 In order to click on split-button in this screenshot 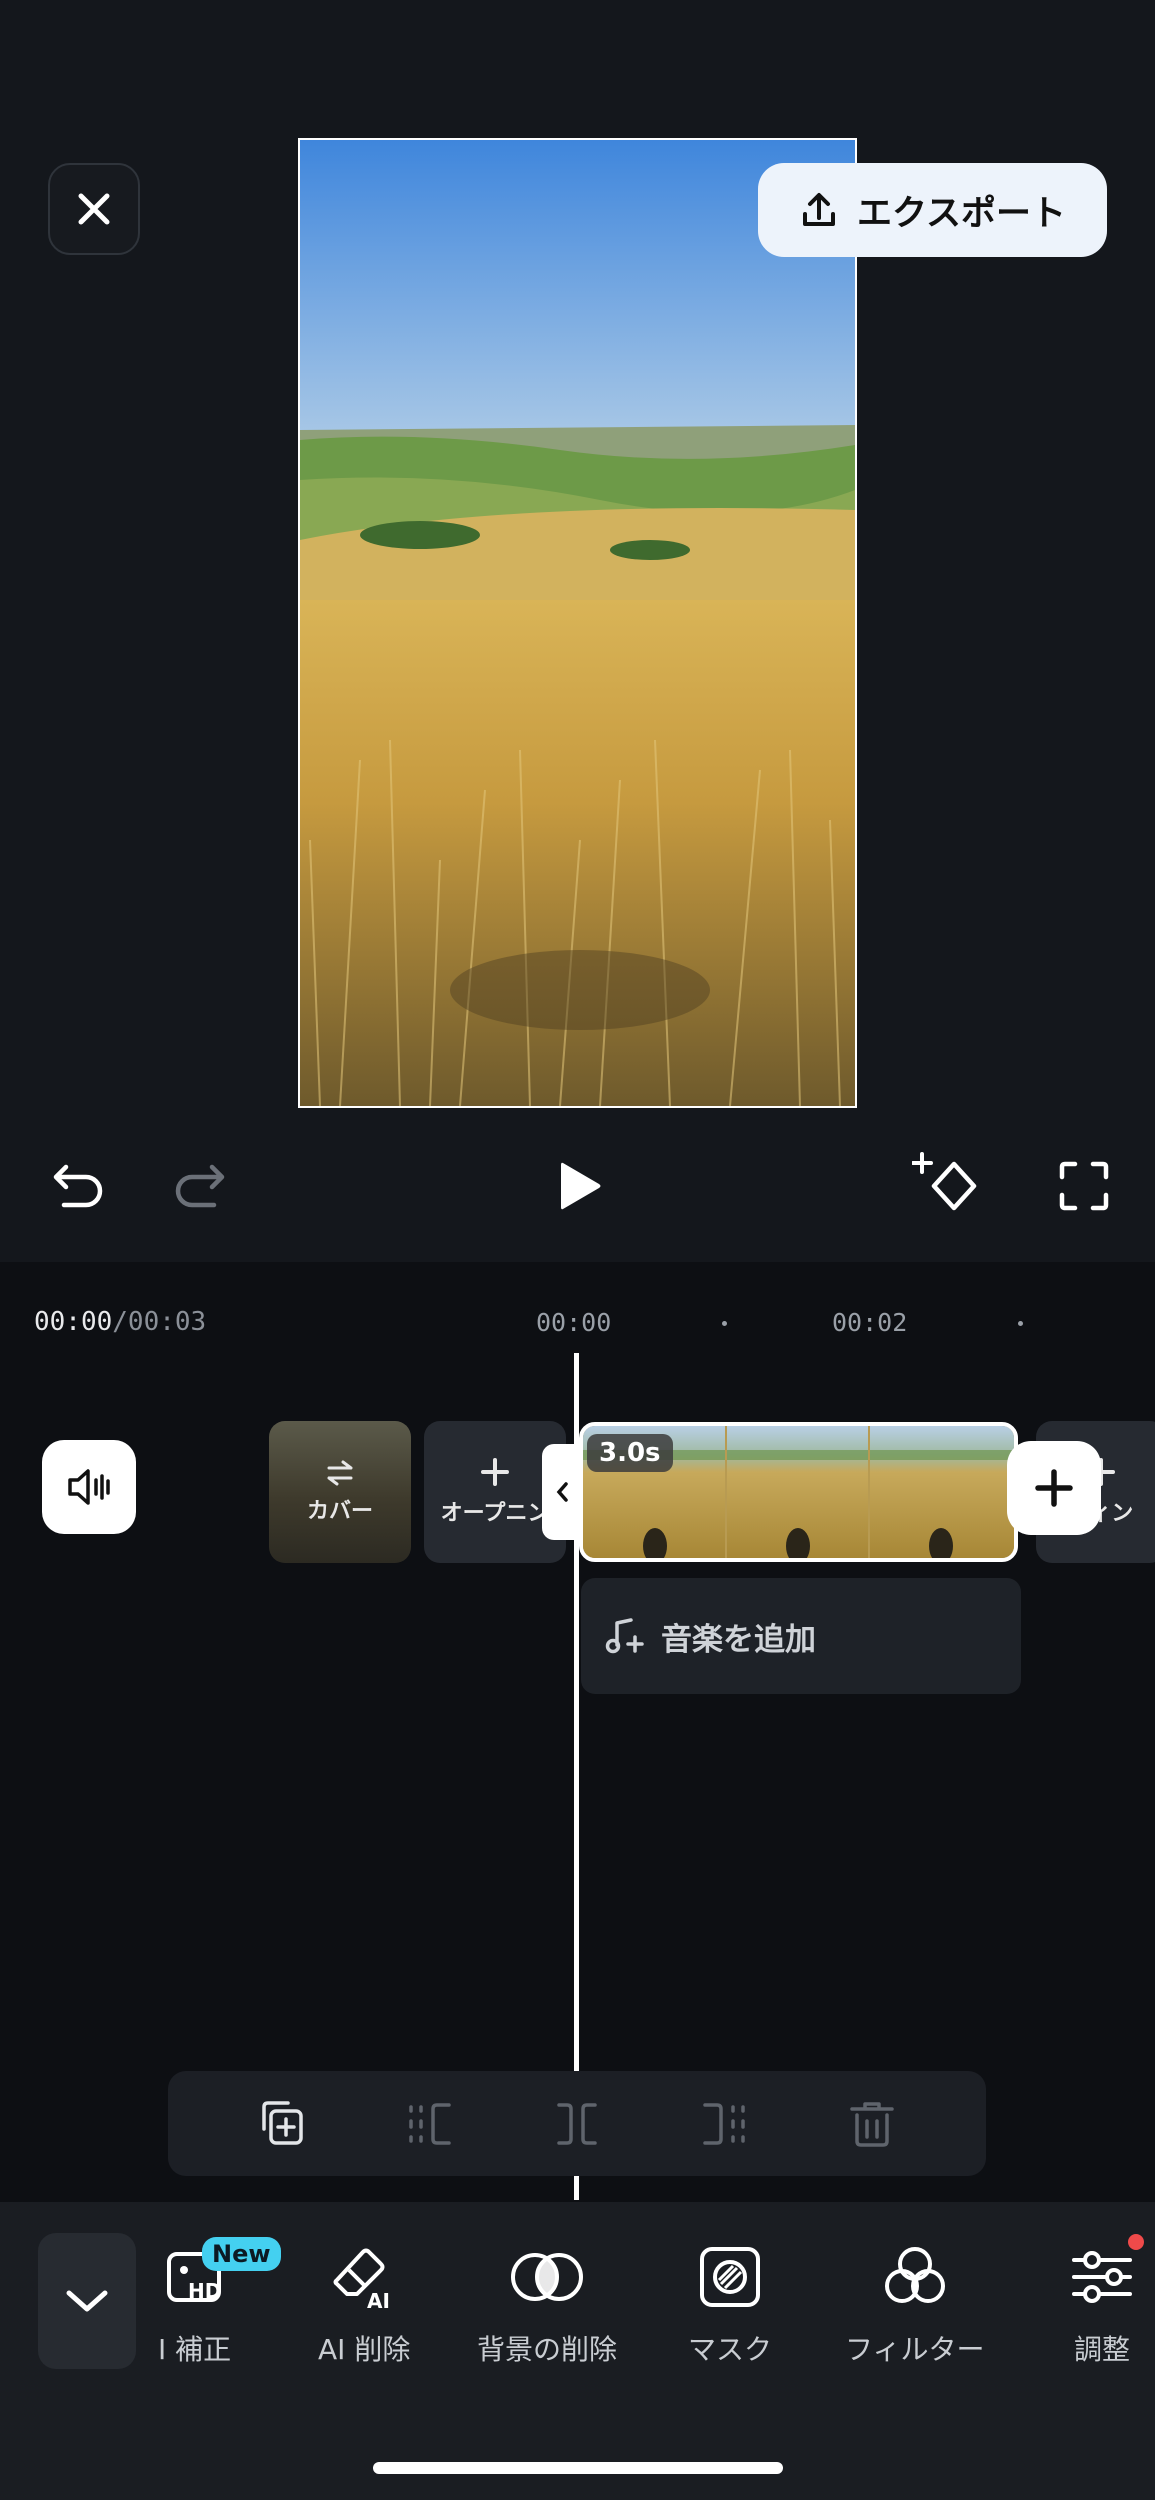, I will do `click(577, 2124)`.